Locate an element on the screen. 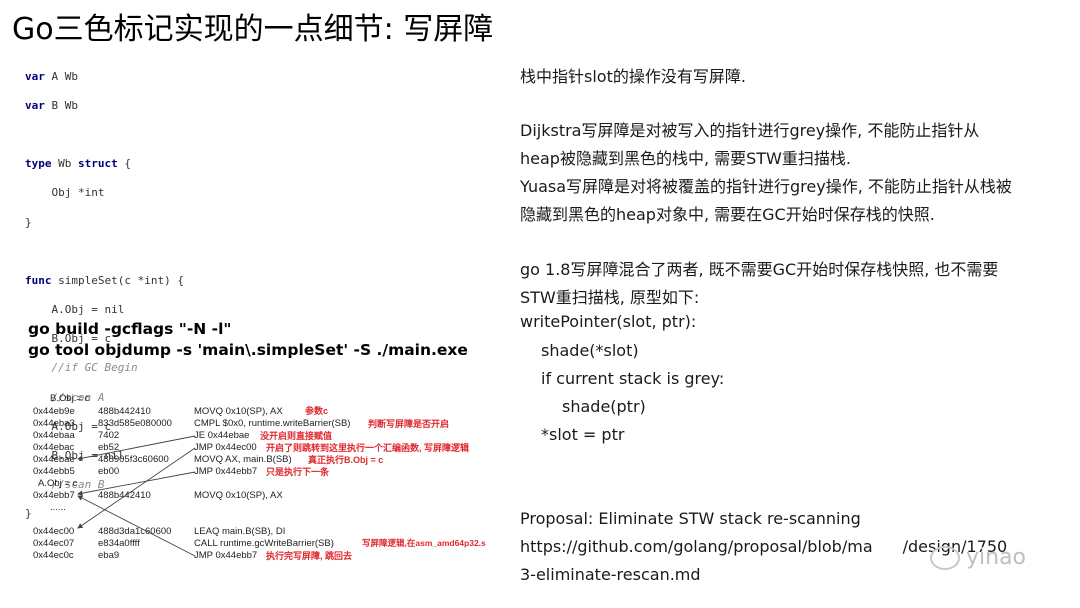 The width and height of the screenshot is (1080, 608). pseudo-code-line: writePointer(slot, ptr): is located at coordinates (608, 321).